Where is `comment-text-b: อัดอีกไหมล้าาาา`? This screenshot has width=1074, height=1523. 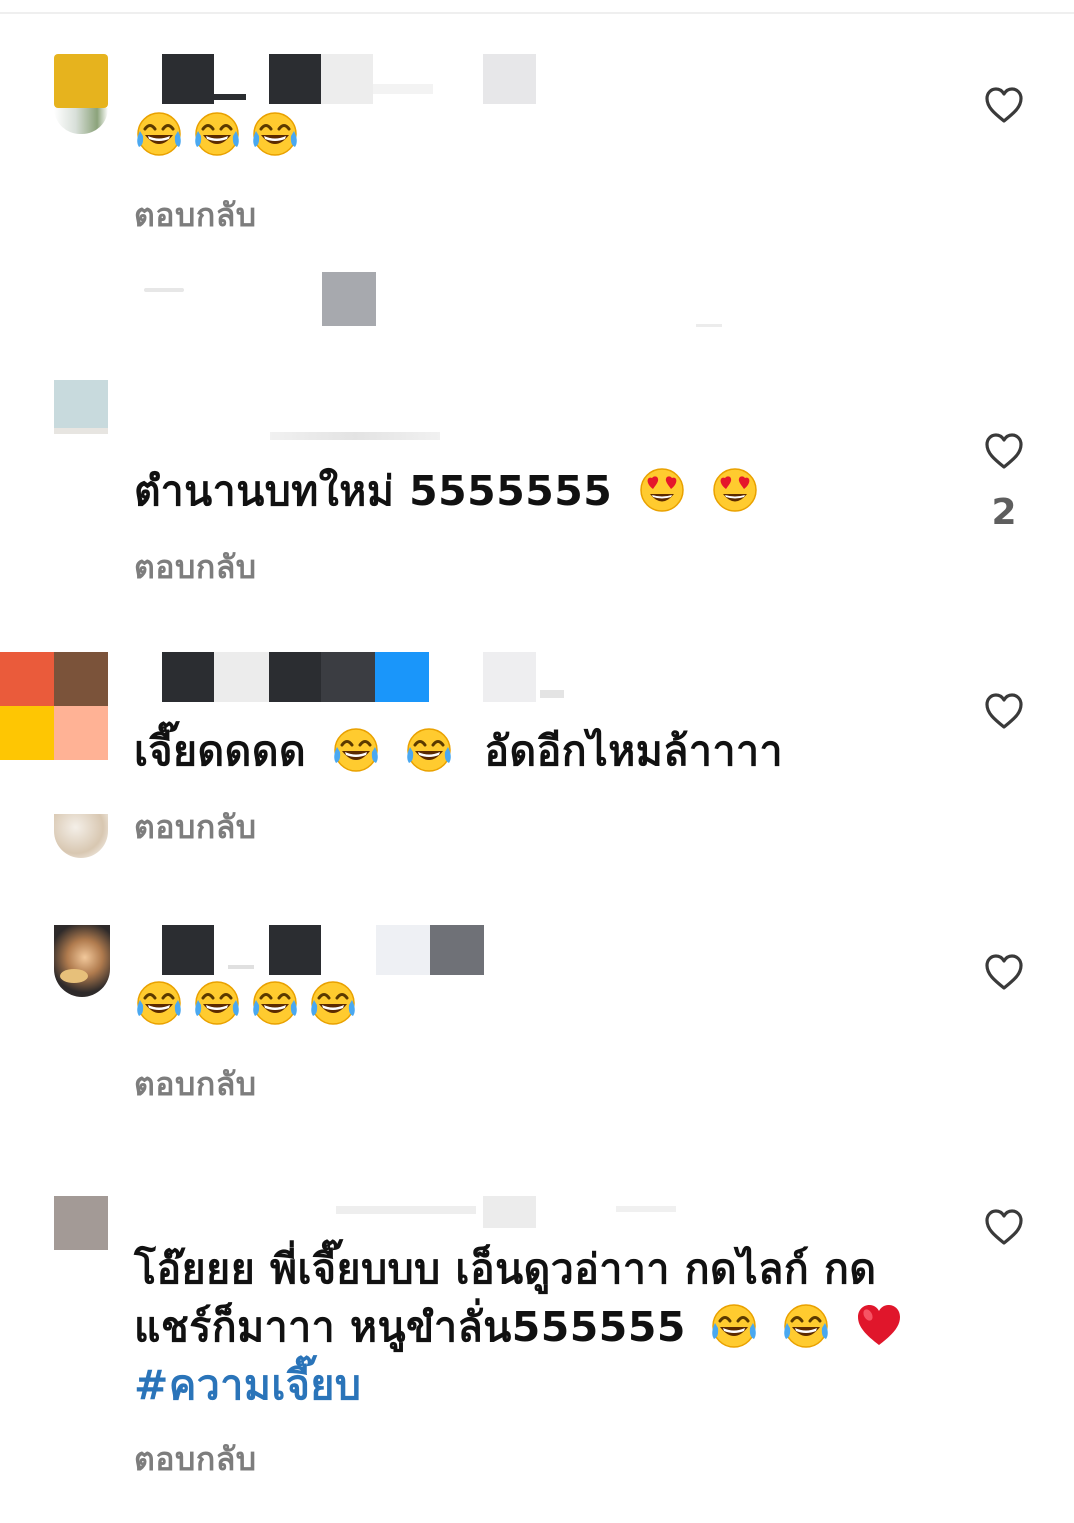 comment-text-b: อัดอีกไหมล้าาาา is located at coordinates (634, 751).